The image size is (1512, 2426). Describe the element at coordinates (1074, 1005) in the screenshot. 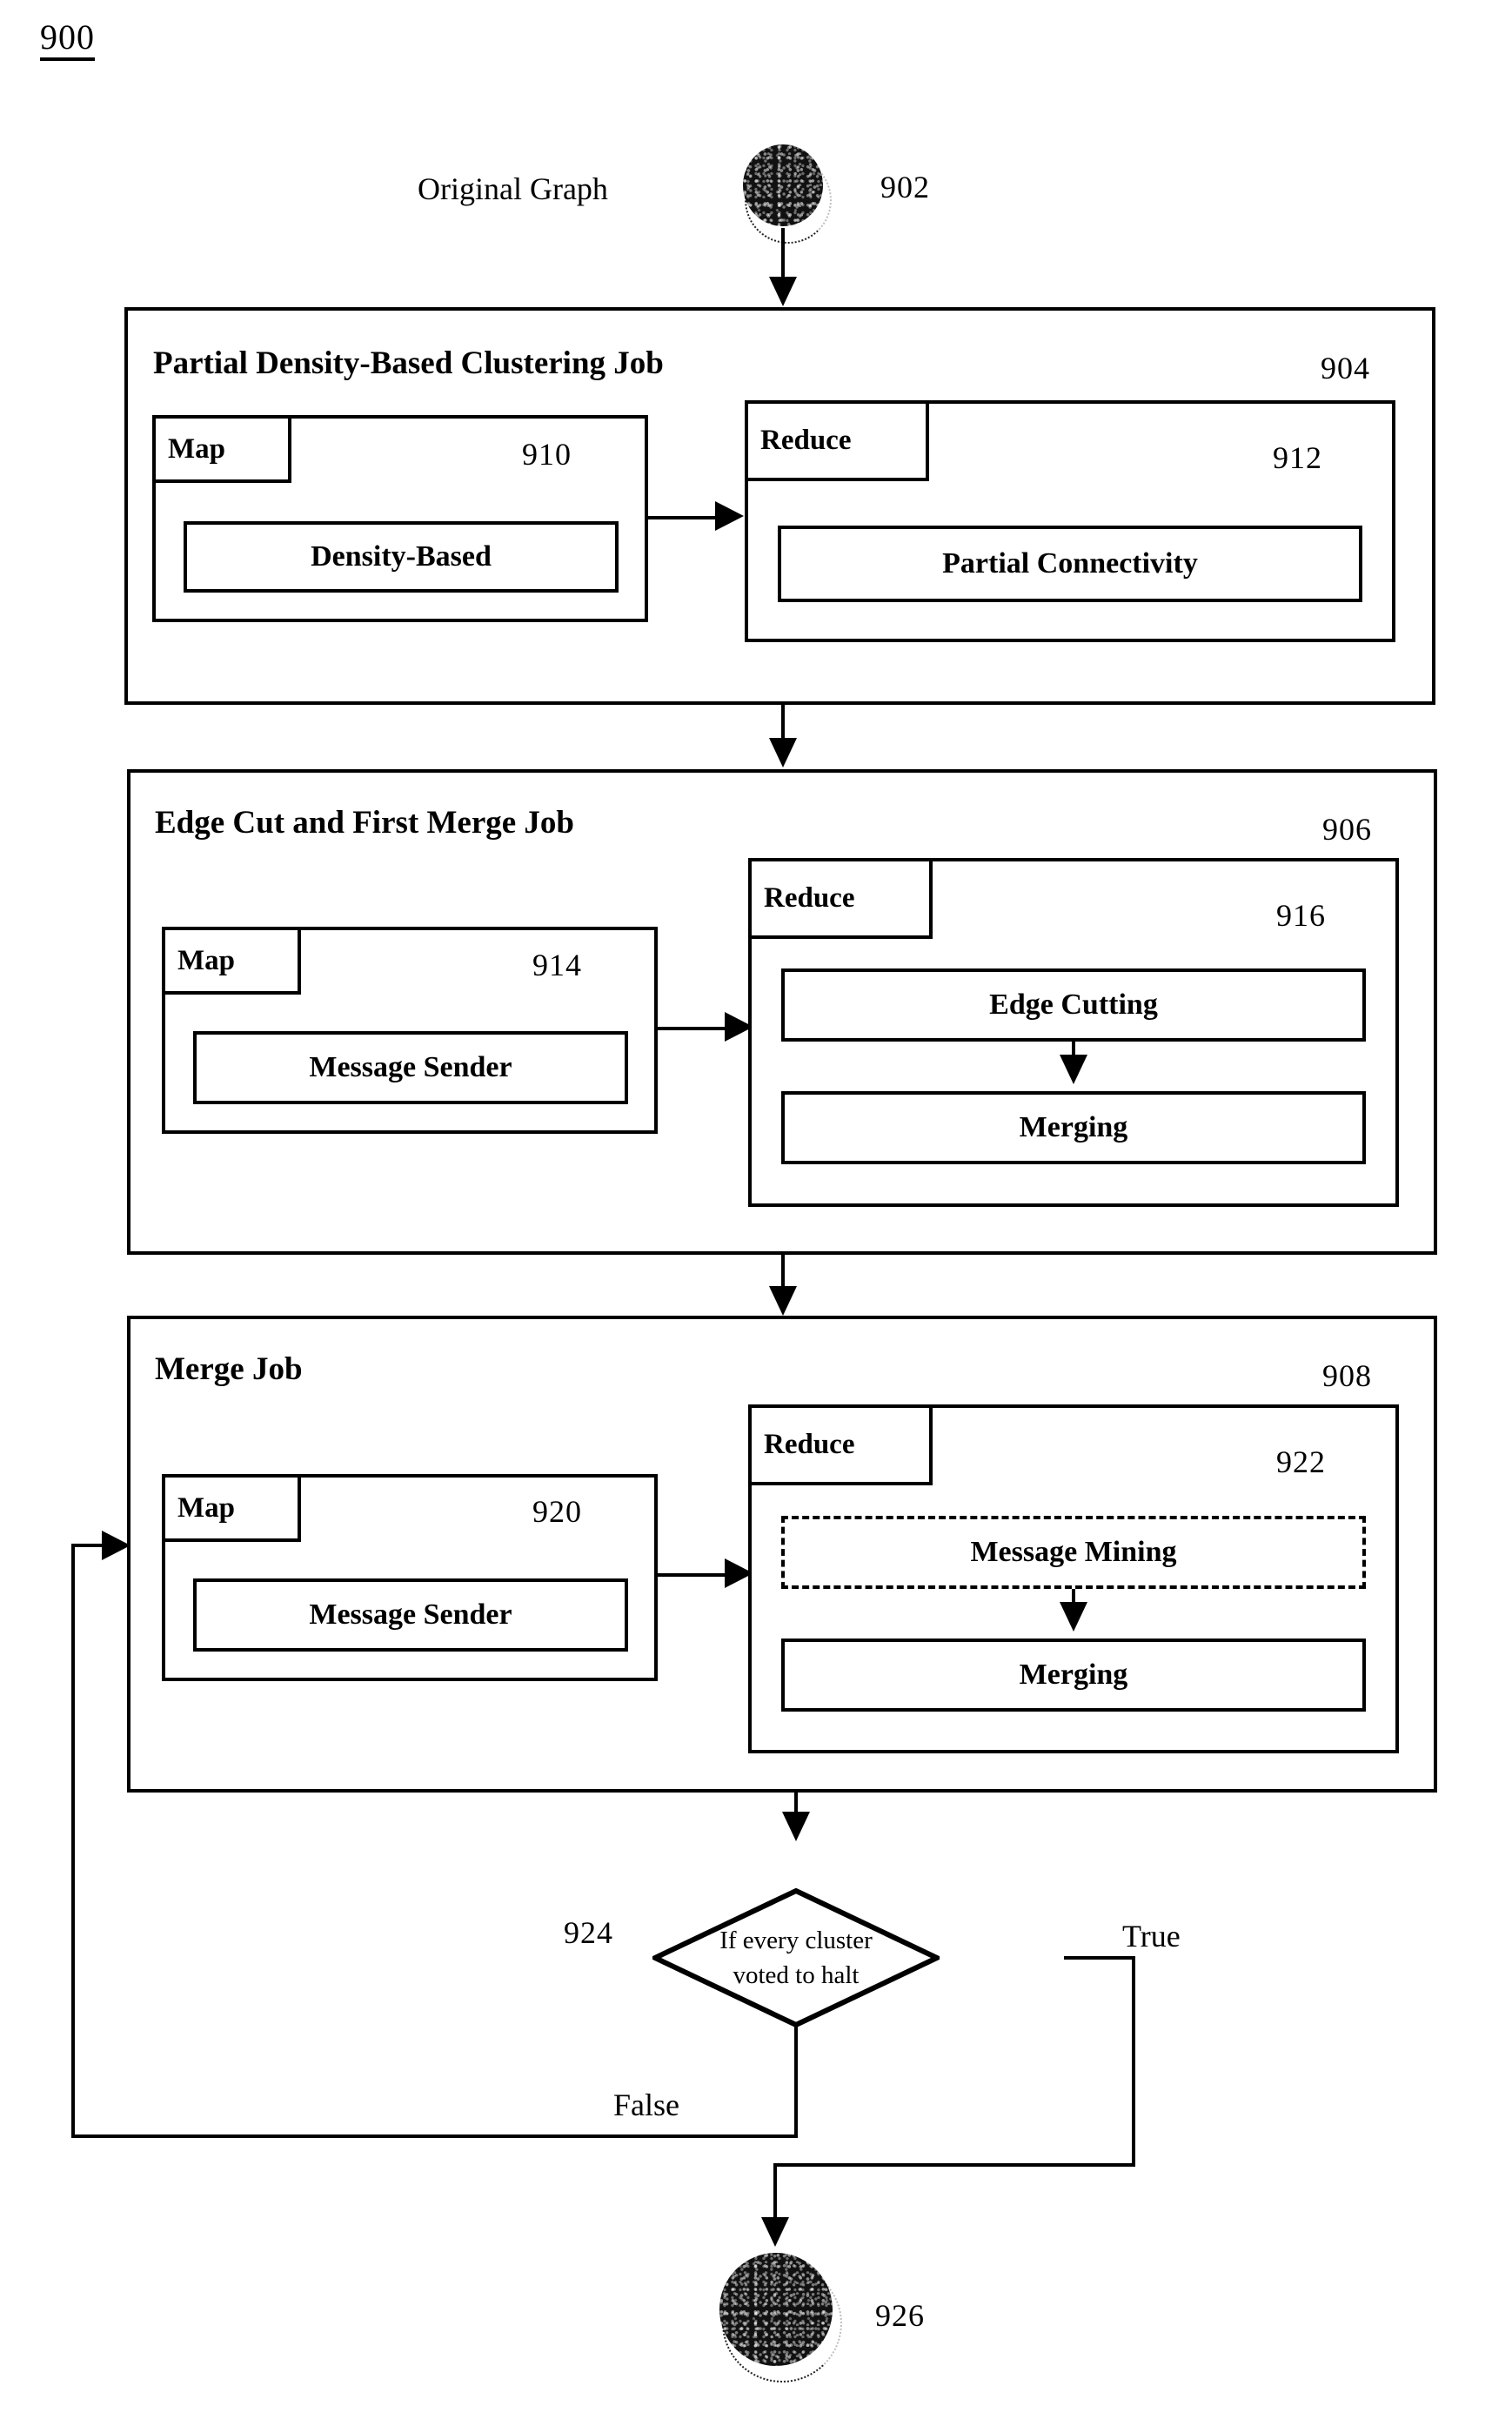

I see `op-box-edge-cutting: Edge Cutting` at that location.